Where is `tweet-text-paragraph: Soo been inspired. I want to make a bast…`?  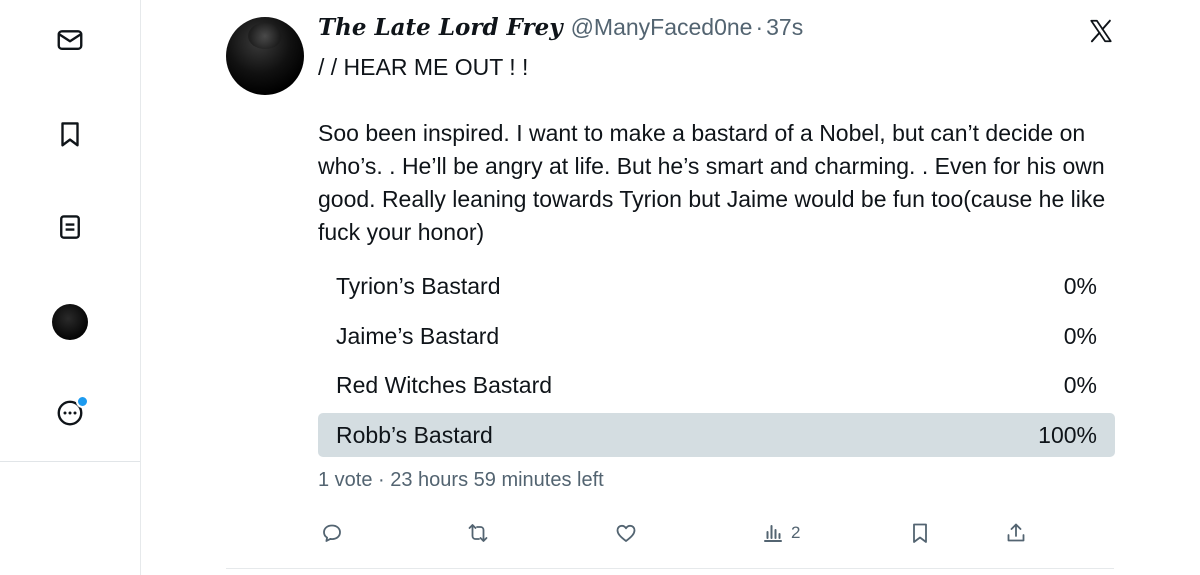
tweet-text-paragraph: Soo been inspired. I want to make a bast… is located at coordinates (712, 182).